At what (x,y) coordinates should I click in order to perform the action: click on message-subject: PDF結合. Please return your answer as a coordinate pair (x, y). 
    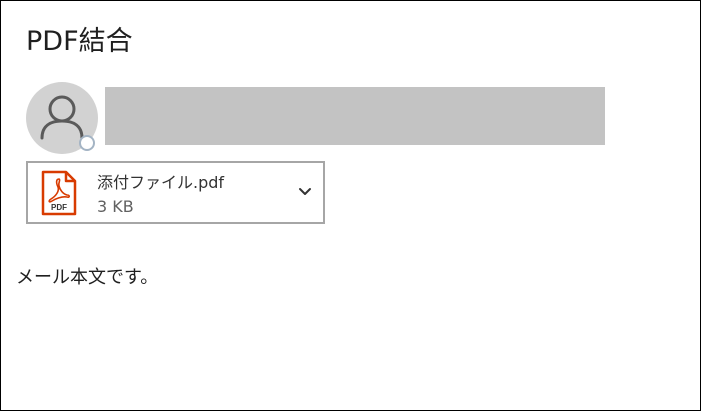
    Looking at the image, I should click on (79, 41).